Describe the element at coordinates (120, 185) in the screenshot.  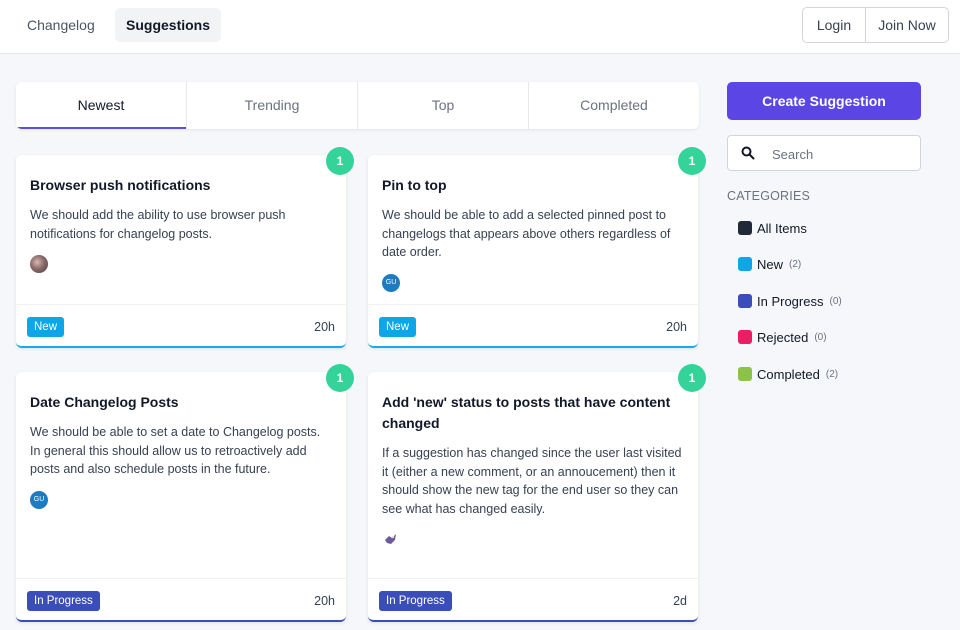
I see `card-title: Browser push notifications` at that location.